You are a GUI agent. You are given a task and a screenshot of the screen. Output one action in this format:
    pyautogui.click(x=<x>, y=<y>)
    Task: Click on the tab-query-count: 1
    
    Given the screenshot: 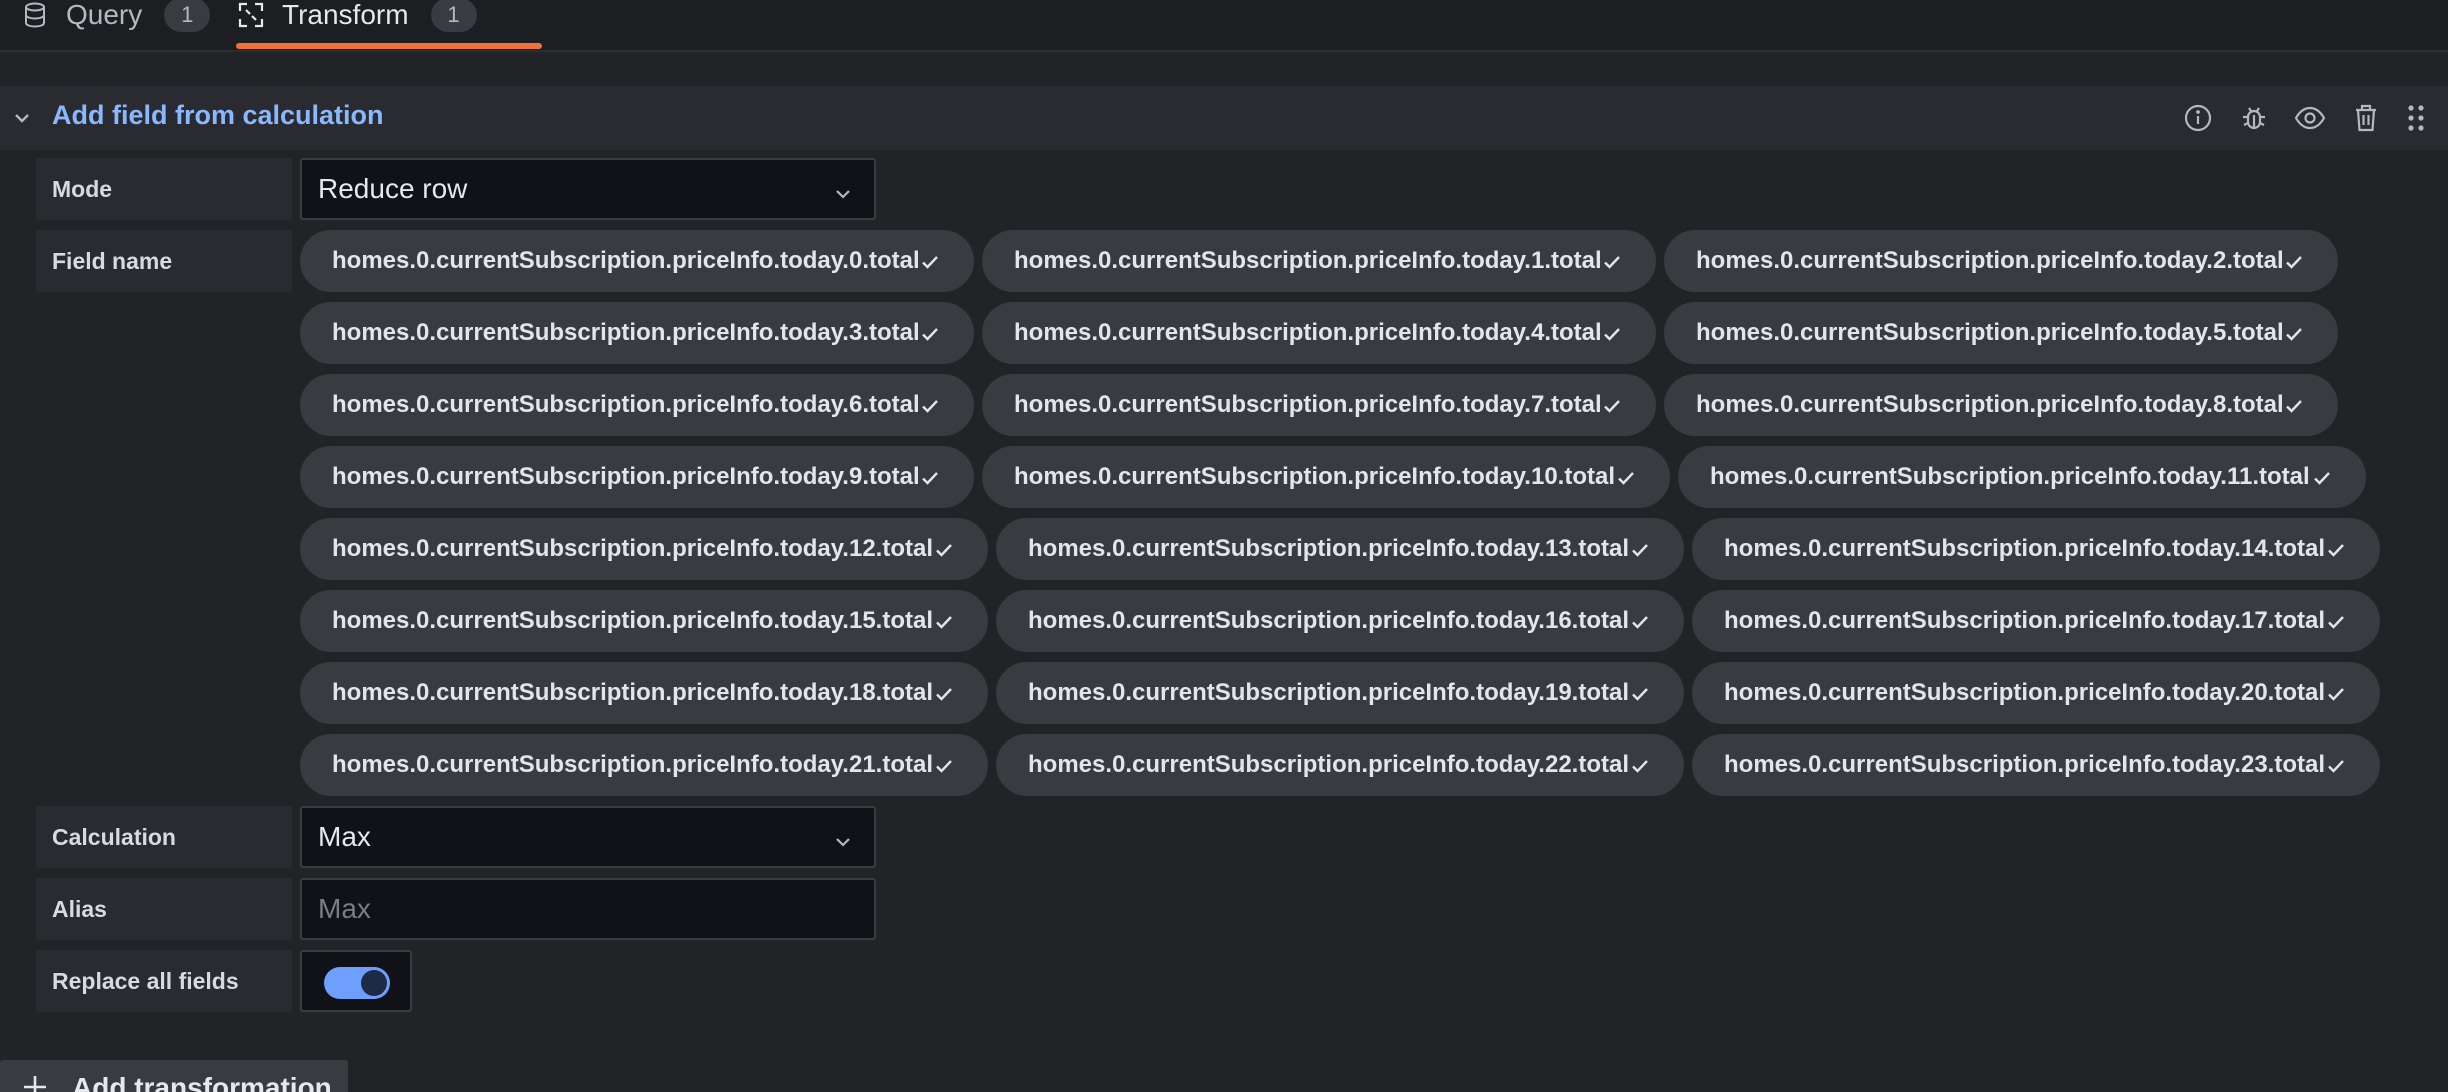 What is the action you would take?
    pyautogui.click(x=187, y=16)
    